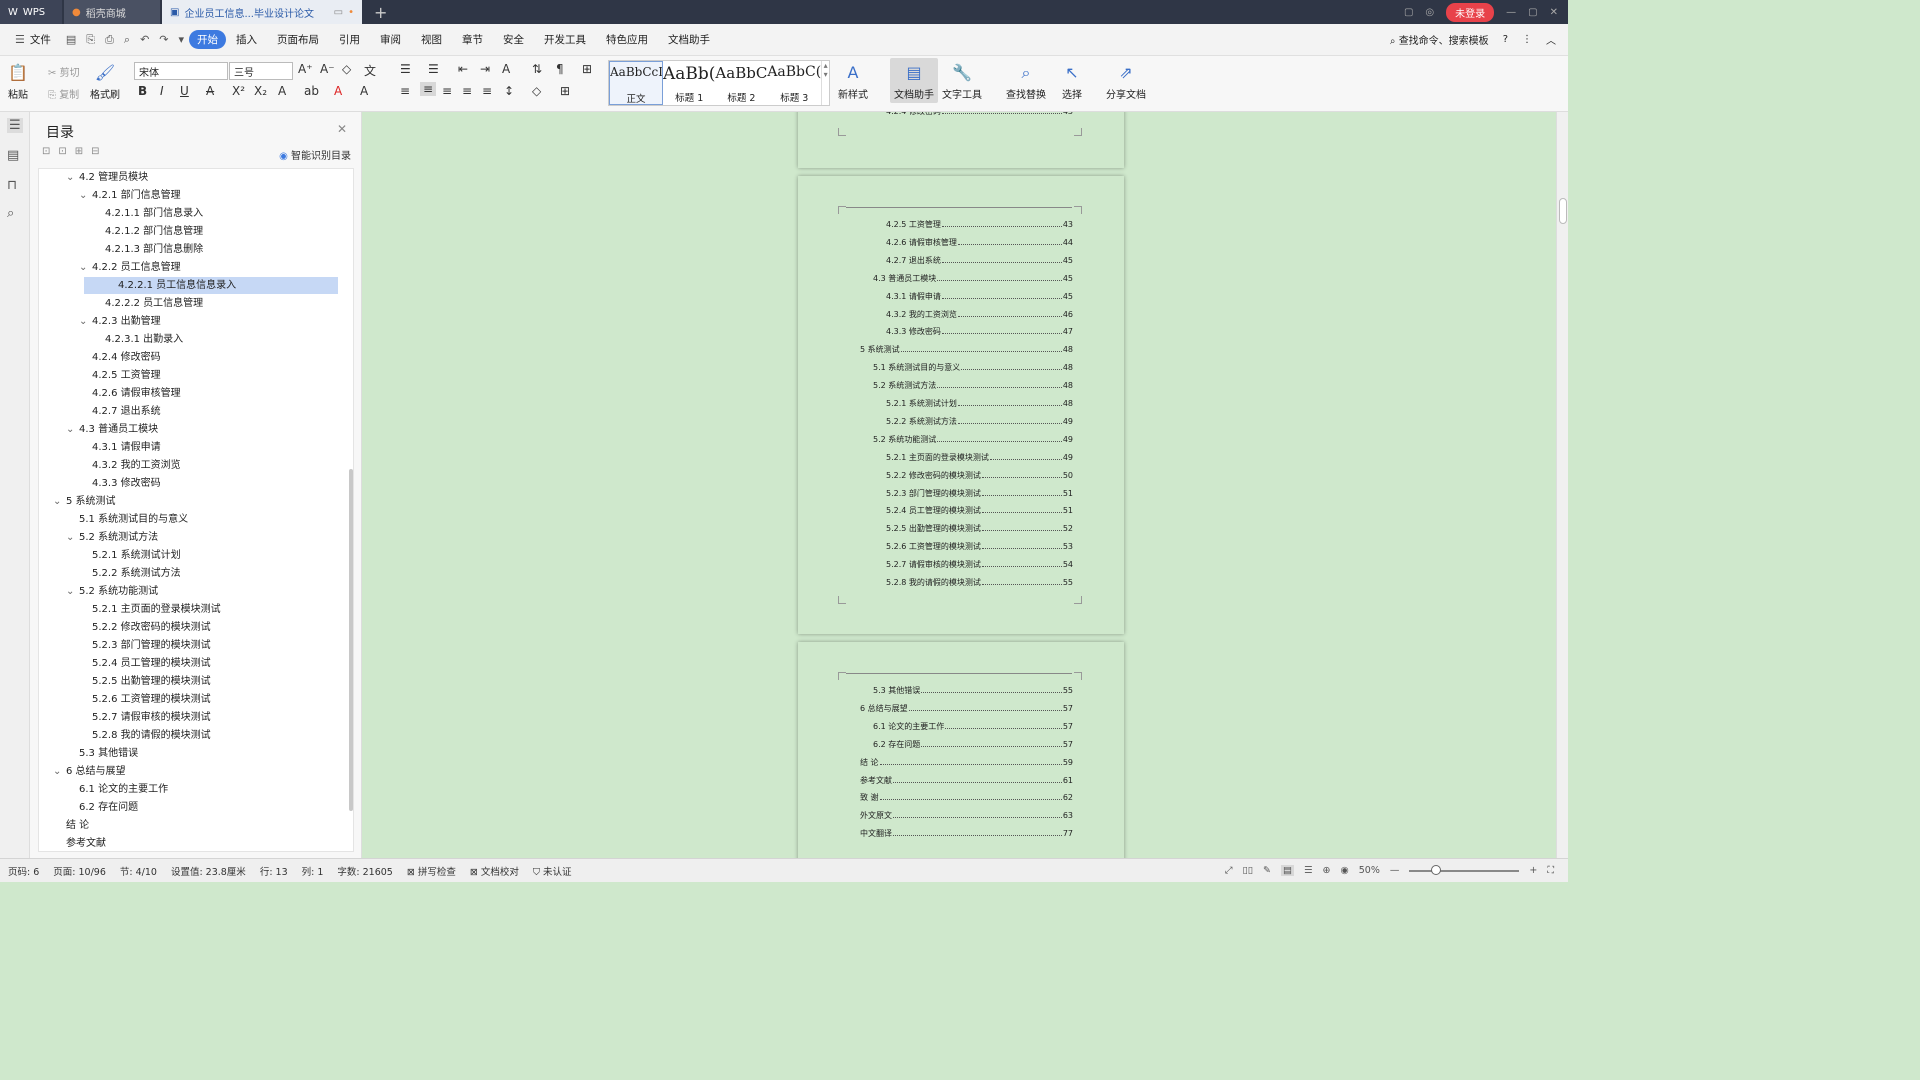 This screenshot has height=1080, width=1920. What do you see at coordinates (147, 249) in the screenshot?
I see `toc-item: 4.2.1.3 部门信息删除` at bounding box center [147, 249].